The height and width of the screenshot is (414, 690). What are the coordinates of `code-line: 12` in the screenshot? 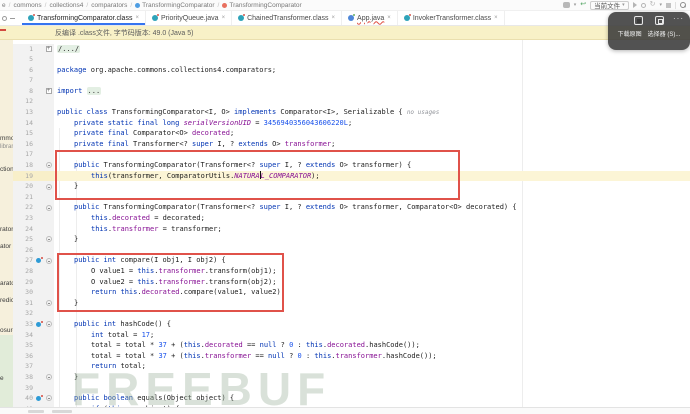 It's located at (351, 102).